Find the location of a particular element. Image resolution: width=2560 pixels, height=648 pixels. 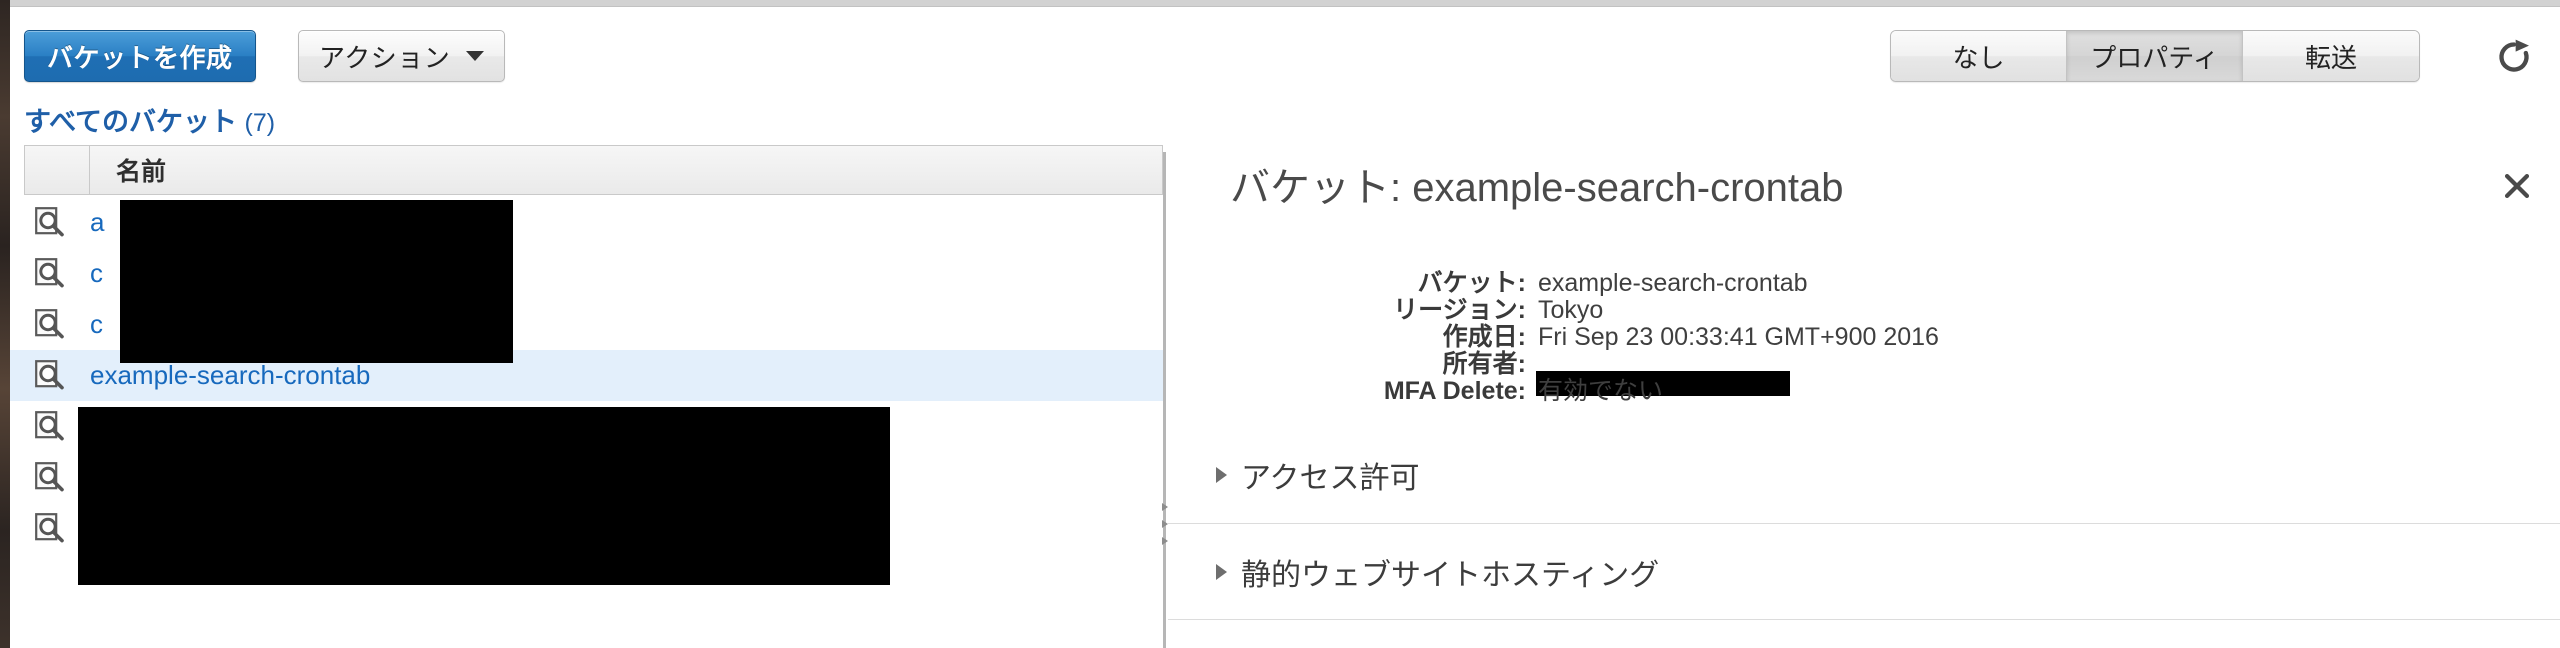

view-mode-transfer-label: 転送 is located at coordinates (2330, 57).